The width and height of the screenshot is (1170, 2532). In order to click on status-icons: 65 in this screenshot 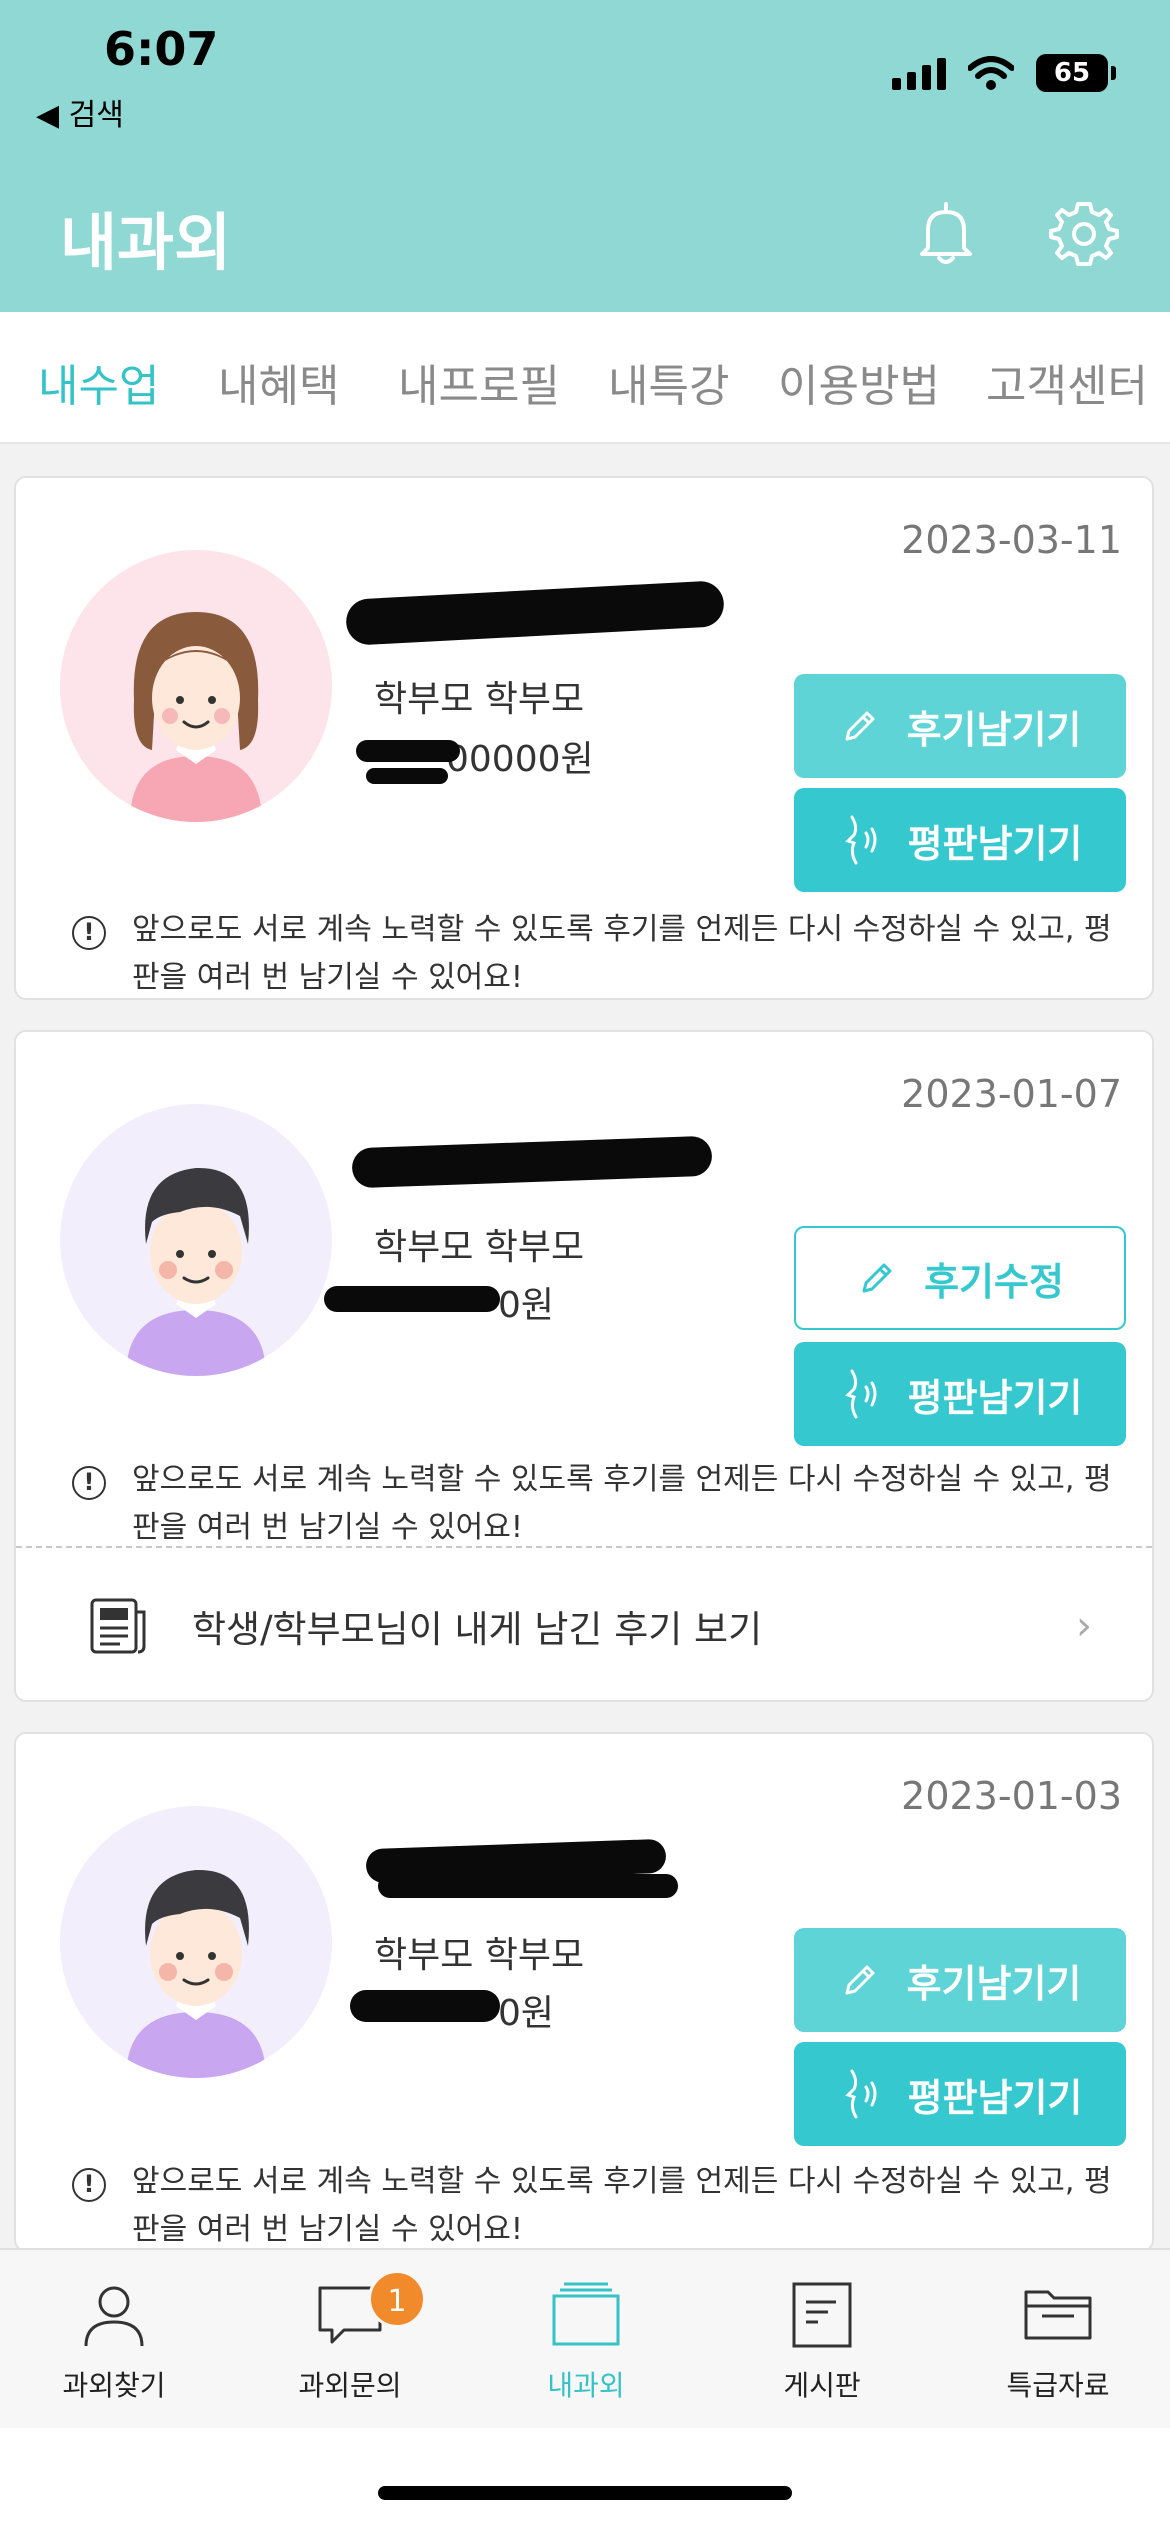, I will do `click(1004, 73)`.